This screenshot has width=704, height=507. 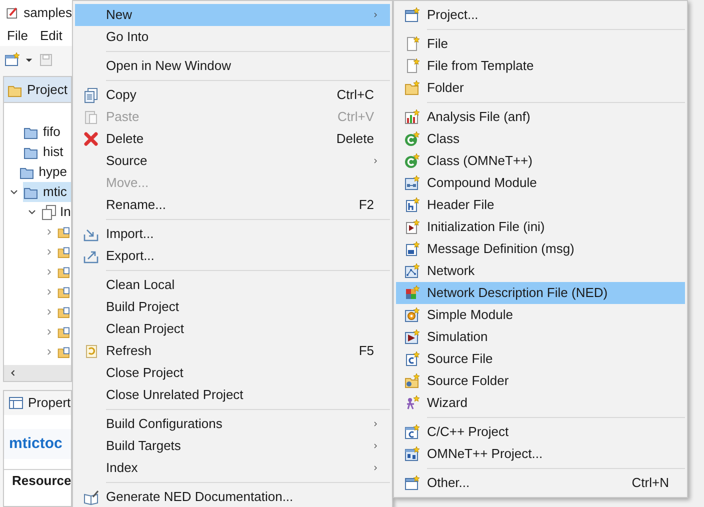 I want to click on horizontal-scrollbar, so click(x=37, y=373).